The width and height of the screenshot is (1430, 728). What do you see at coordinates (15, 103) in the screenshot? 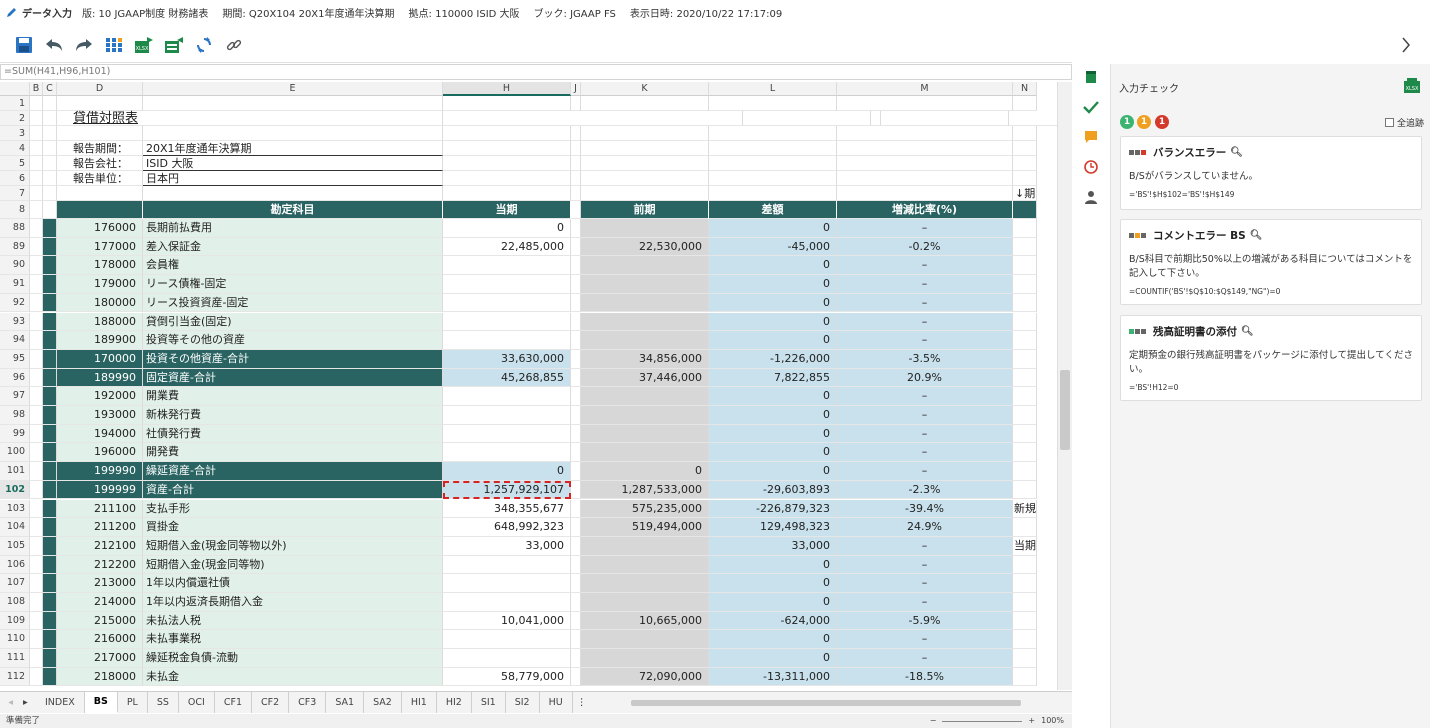
I see `row-header: 1` at bounding box center [15, 103].